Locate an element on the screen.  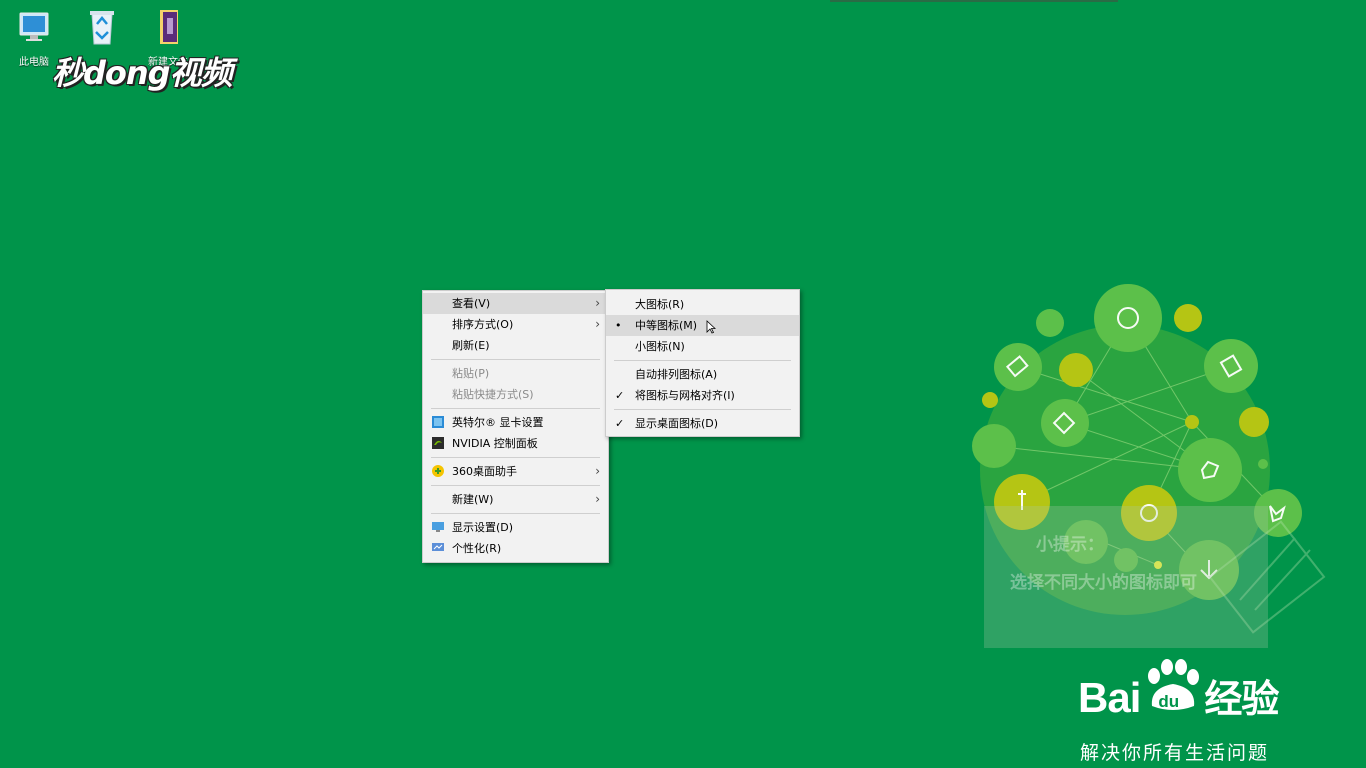
intel-graphics-icon is located at coordinates (438, 422).